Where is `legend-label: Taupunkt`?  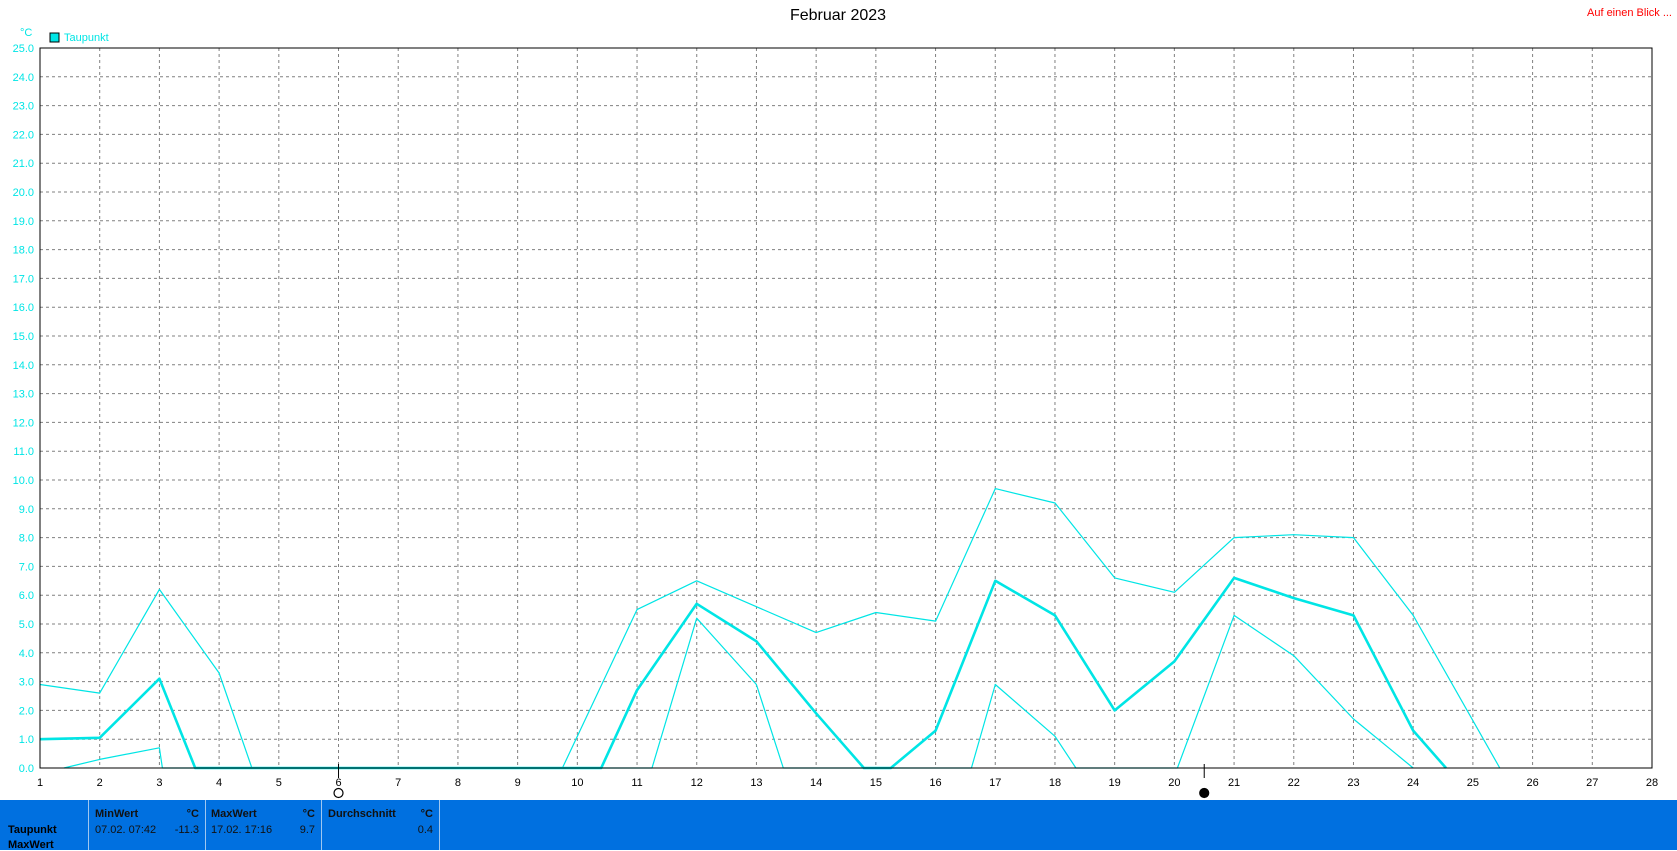 legend-label: Taupunkt is located at coordinates (86, 38).